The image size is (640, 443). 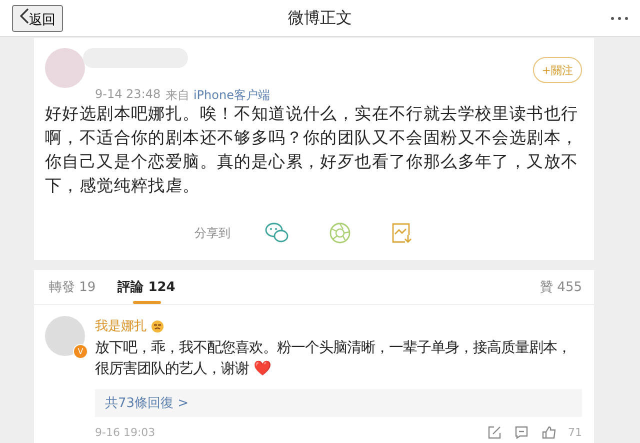 I want to click on chevron-left-icon, so click(x=24, y=16).